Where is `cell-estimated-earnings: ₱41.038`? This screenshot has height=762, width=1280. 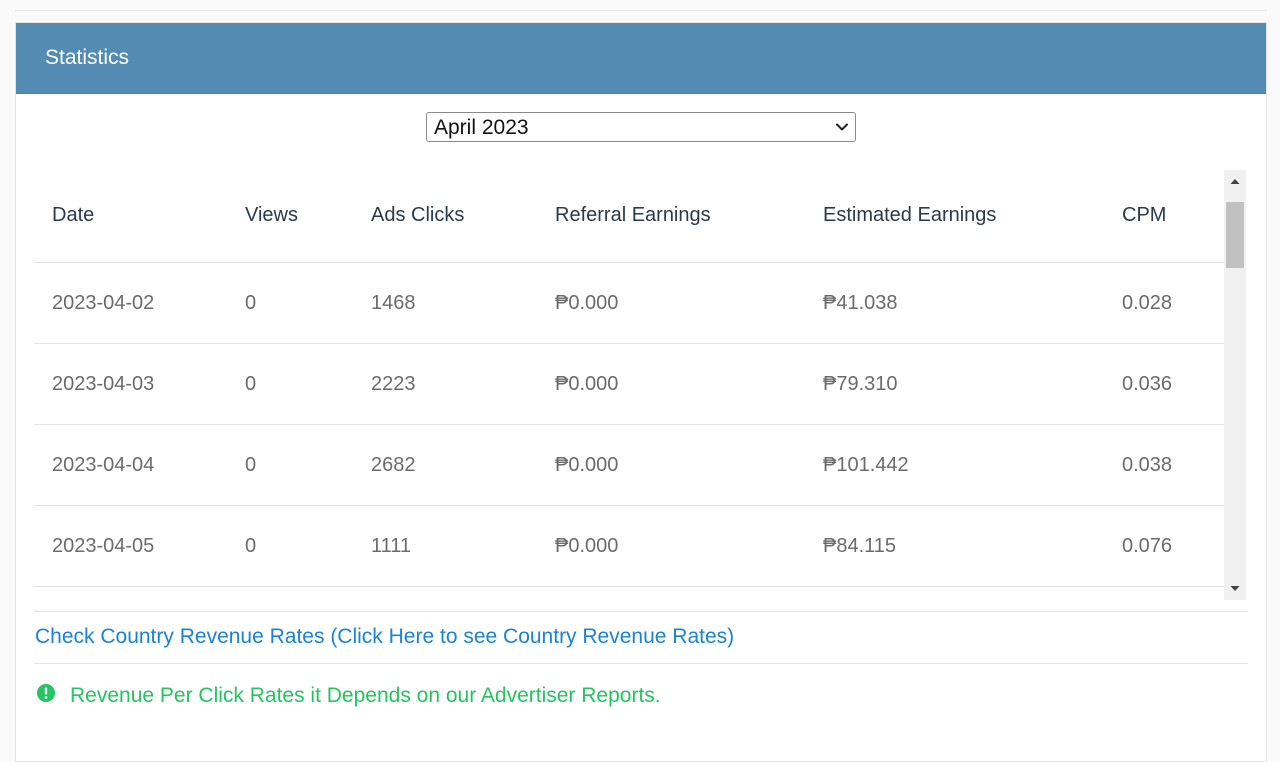 cell-estimated-earnings: ₱41.038 is located at coordinates (860, 302).